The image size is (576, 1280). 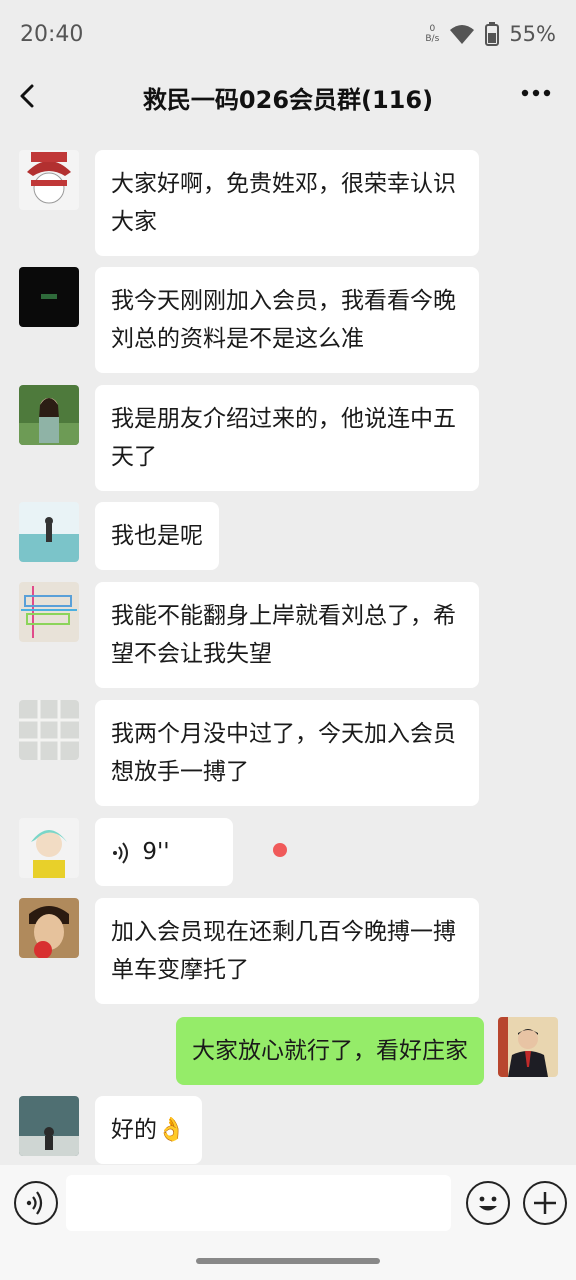 I want to click on message-text: 大家放心就行了，看好庄家, so click(x=330, y=1051).